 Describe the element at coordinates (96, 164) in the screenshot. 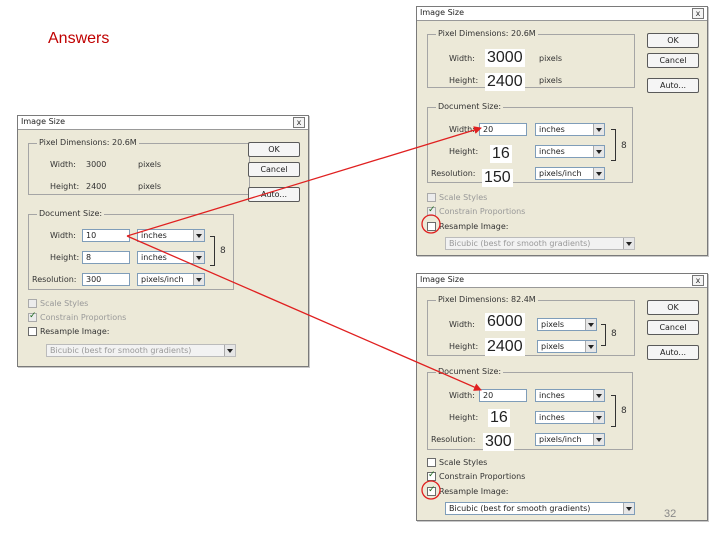

I see `px-width-value: 3000` at that location.